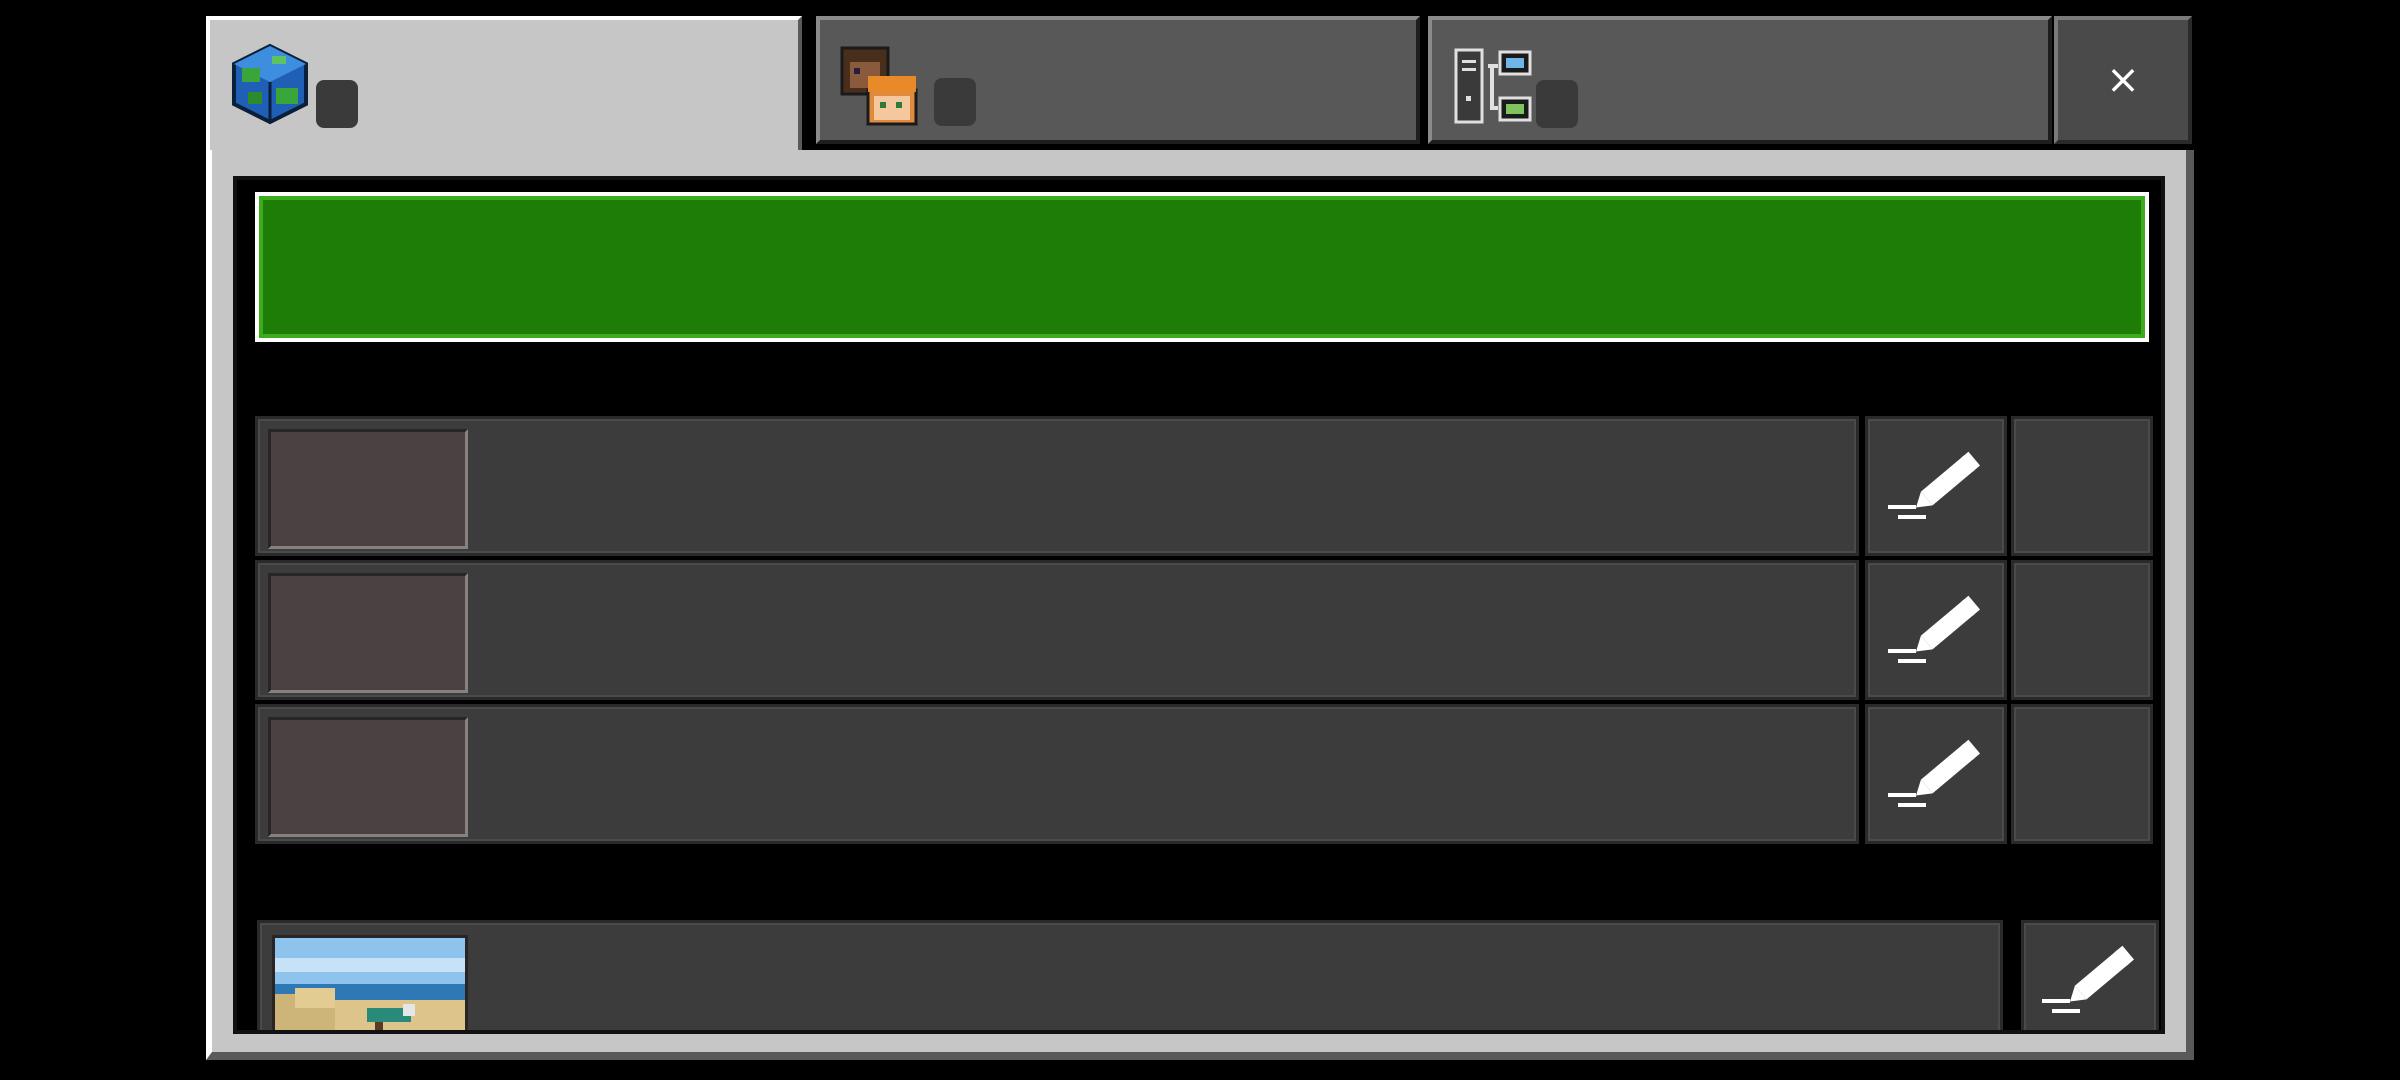 This screenshot has height=1080, width=2400. What do you see at coordinates (879, 86) in the screenshot?
I see `players-faces-icon` at bounding box center [879, 86].